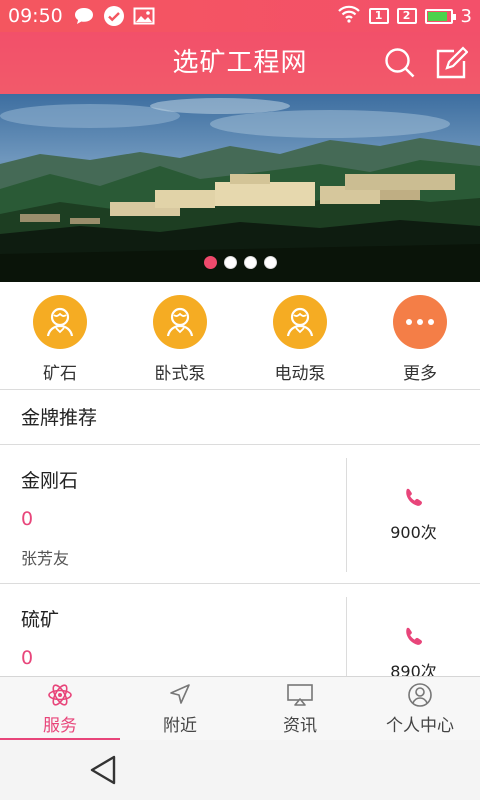  I want to click on battery-text: 3, so click(466, 16).